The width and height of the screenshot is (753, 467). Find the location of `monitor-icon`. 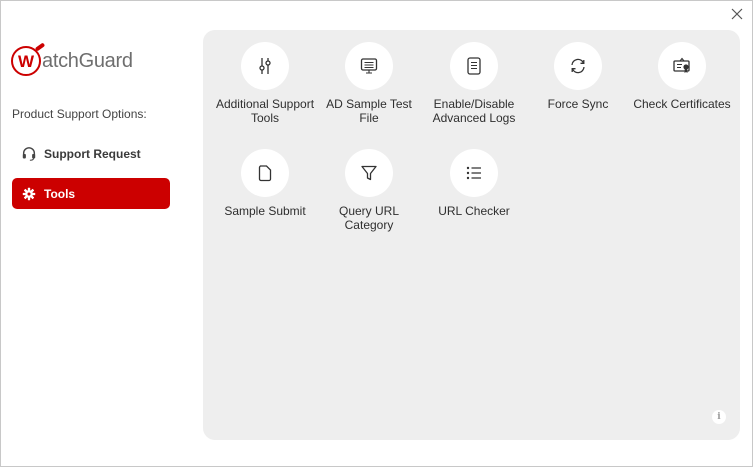

monitor-icon is located at coordinates (369, 66).